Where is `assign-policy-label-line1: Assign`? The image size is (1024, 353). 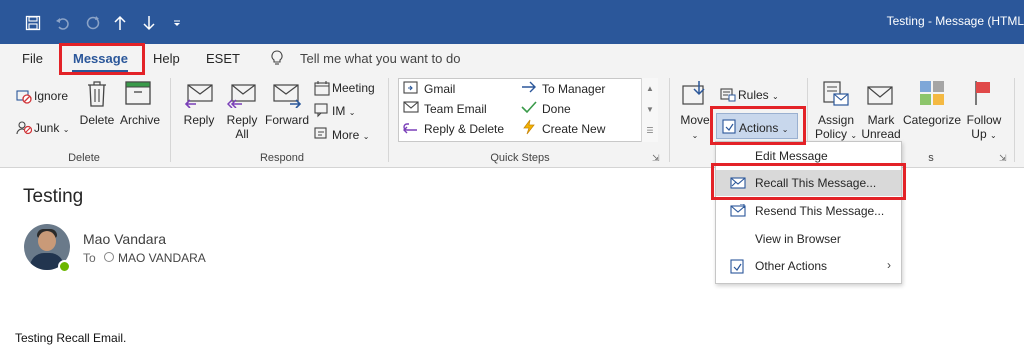 assign-policy-label-line1: Assign is located at coordinates (836, 120).